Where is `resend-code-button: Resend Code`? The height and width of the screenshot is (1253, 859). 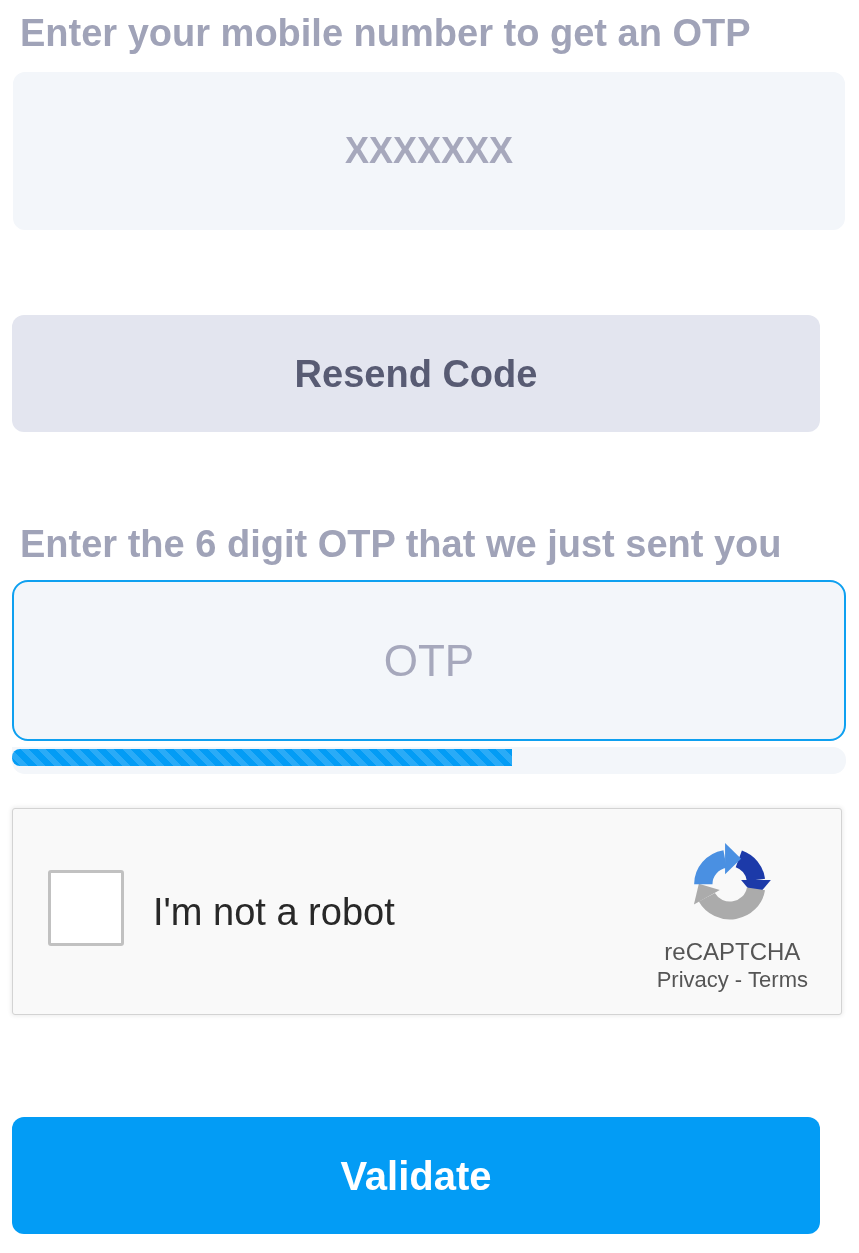
resend-code-button: Resend Code is located at coordinates (416, 373).